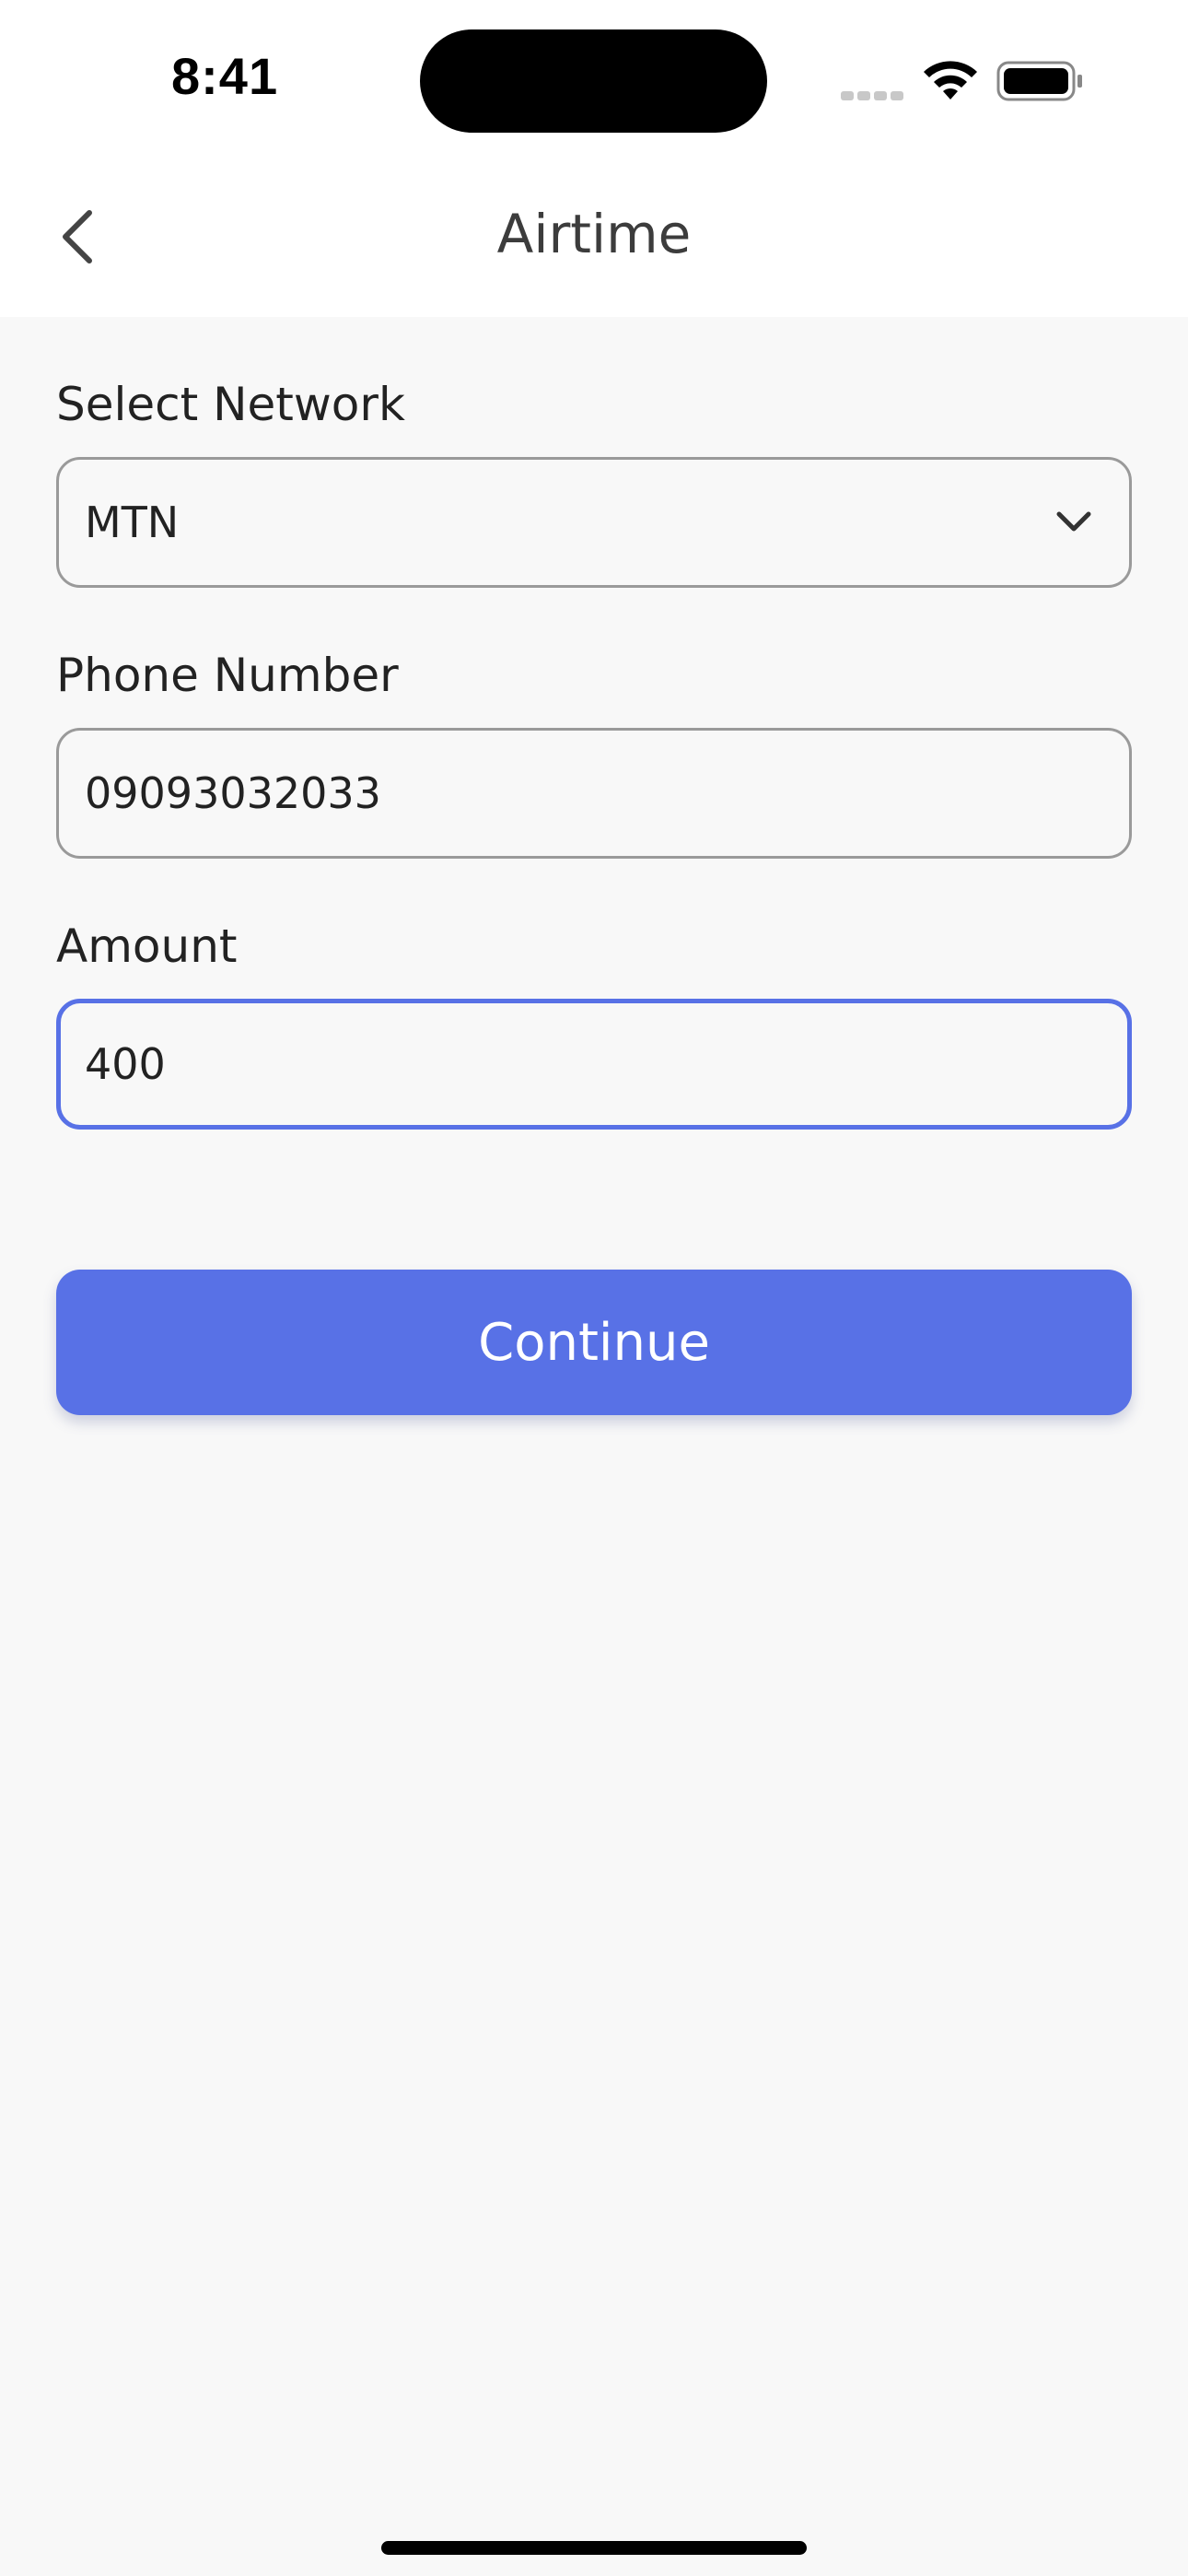  What do you see at coordinates (1040, 83) in the screenshot?
I see `battery-icon` at bounding box center [1040, 83].